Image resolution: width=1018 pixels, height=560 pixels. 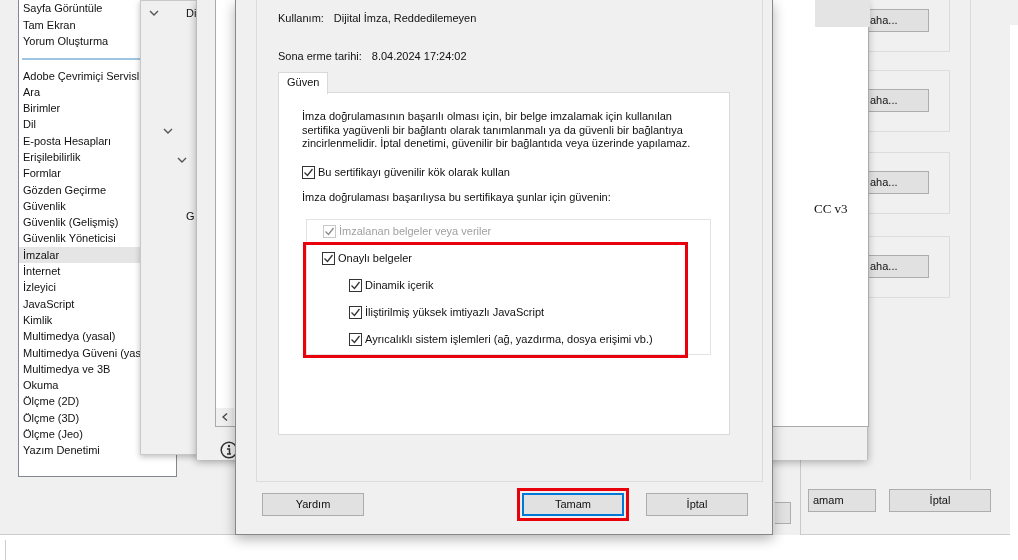 What do you see at coordinates (79, 157) in the screenshot?
I see `category-item: Erişilebilirlik` at bounding box center [79, 157].